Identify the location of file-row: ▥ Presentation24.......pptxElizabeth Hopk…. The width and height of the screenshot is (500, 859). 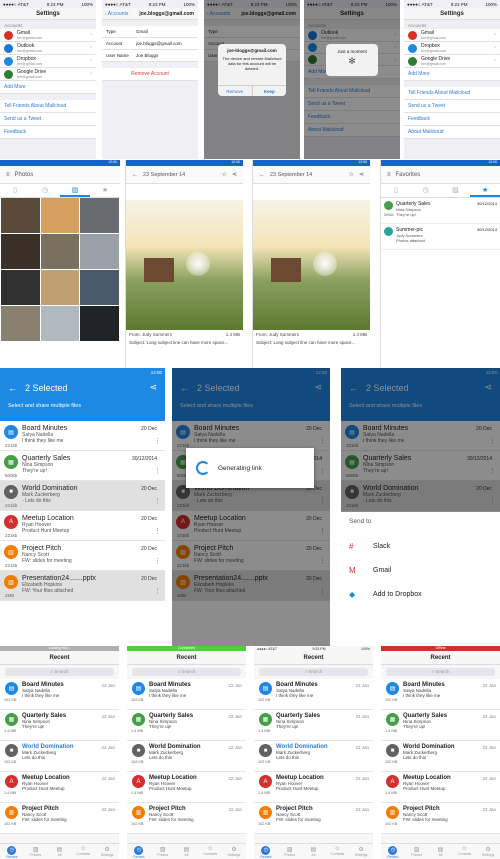
(82, 586).